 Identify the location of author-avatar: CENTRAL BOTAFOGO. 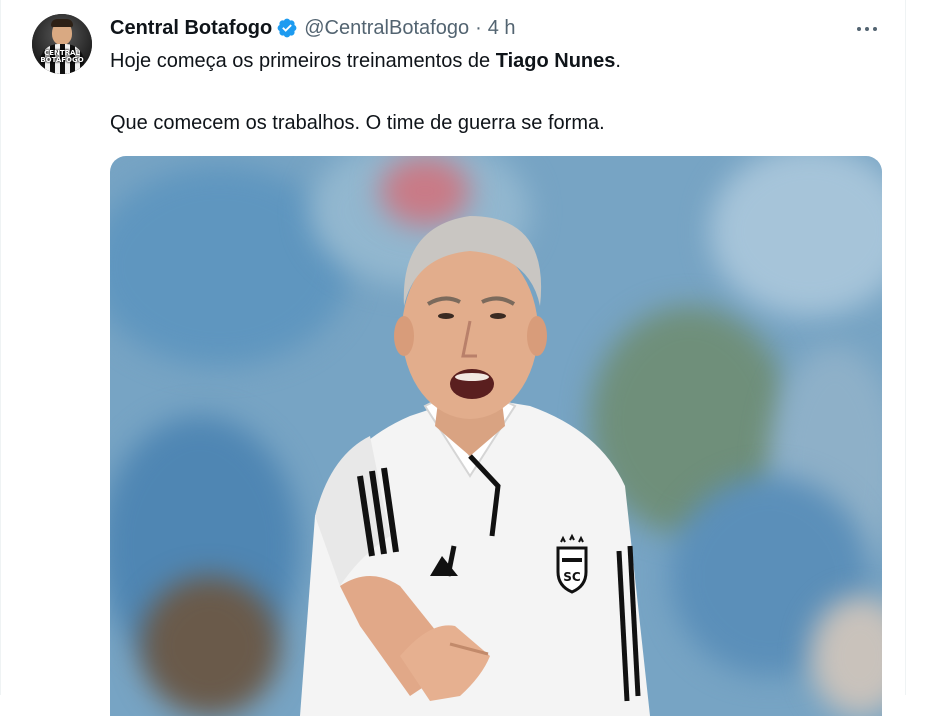
(62, 44).